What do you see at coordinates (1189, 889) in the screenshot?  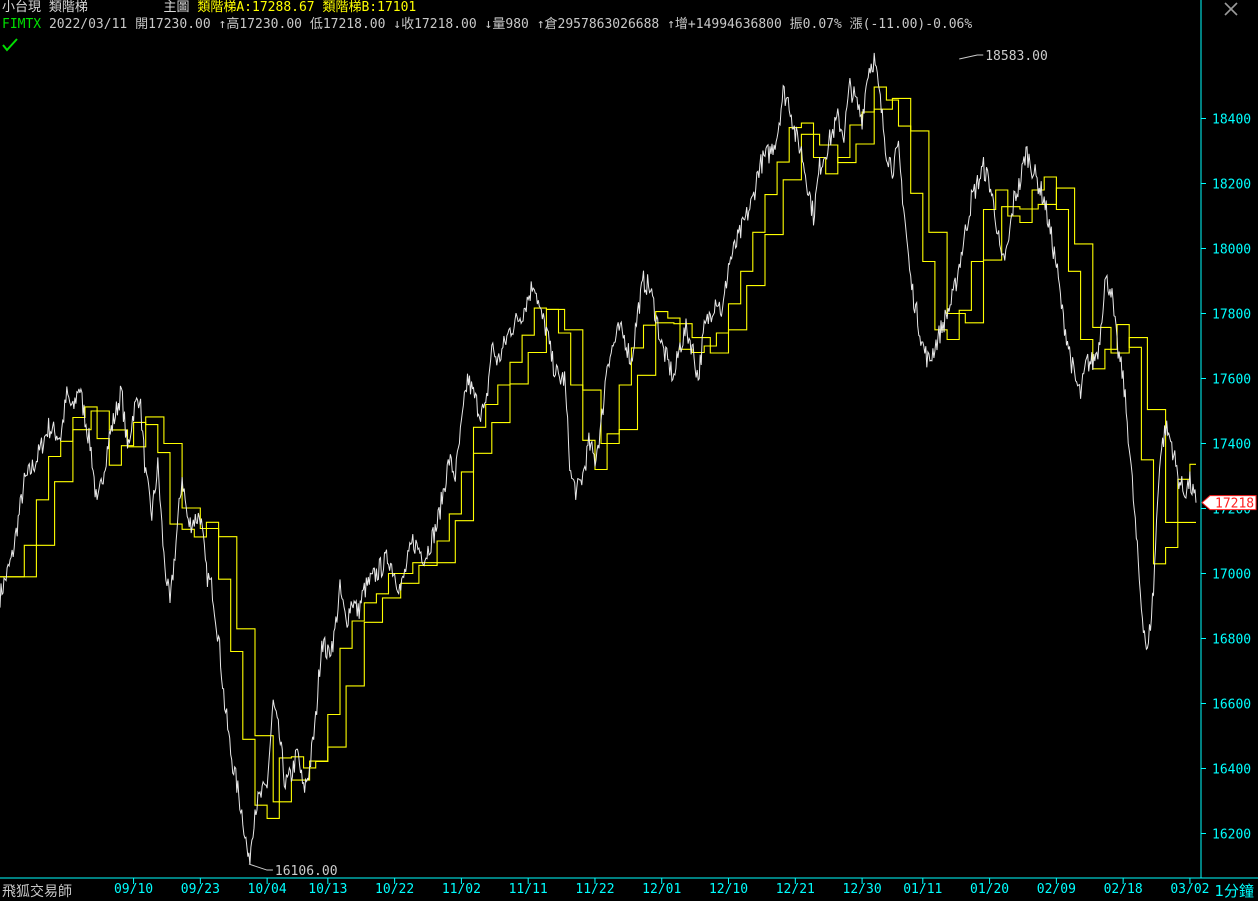 I see `x-tick-label: 03/02` at bounding box center [1189, 889].